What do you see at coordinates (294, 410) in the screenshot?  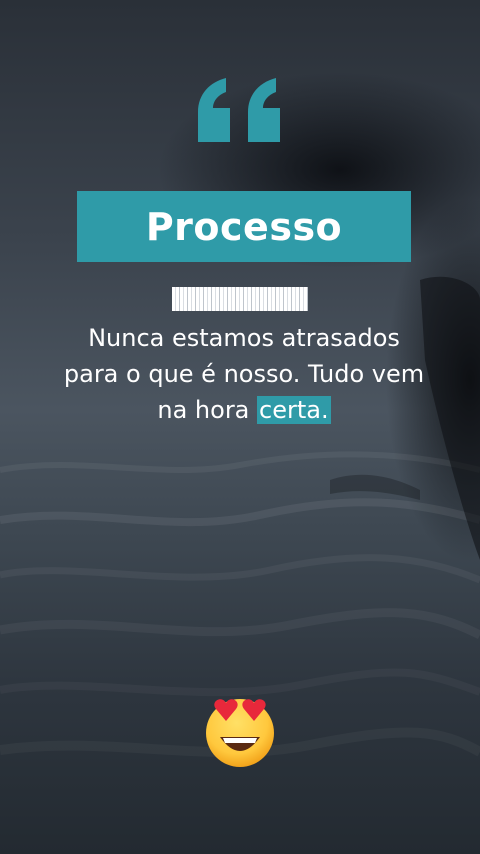 I see `highlighted-word: certa.` at bounding box center [294, 410].